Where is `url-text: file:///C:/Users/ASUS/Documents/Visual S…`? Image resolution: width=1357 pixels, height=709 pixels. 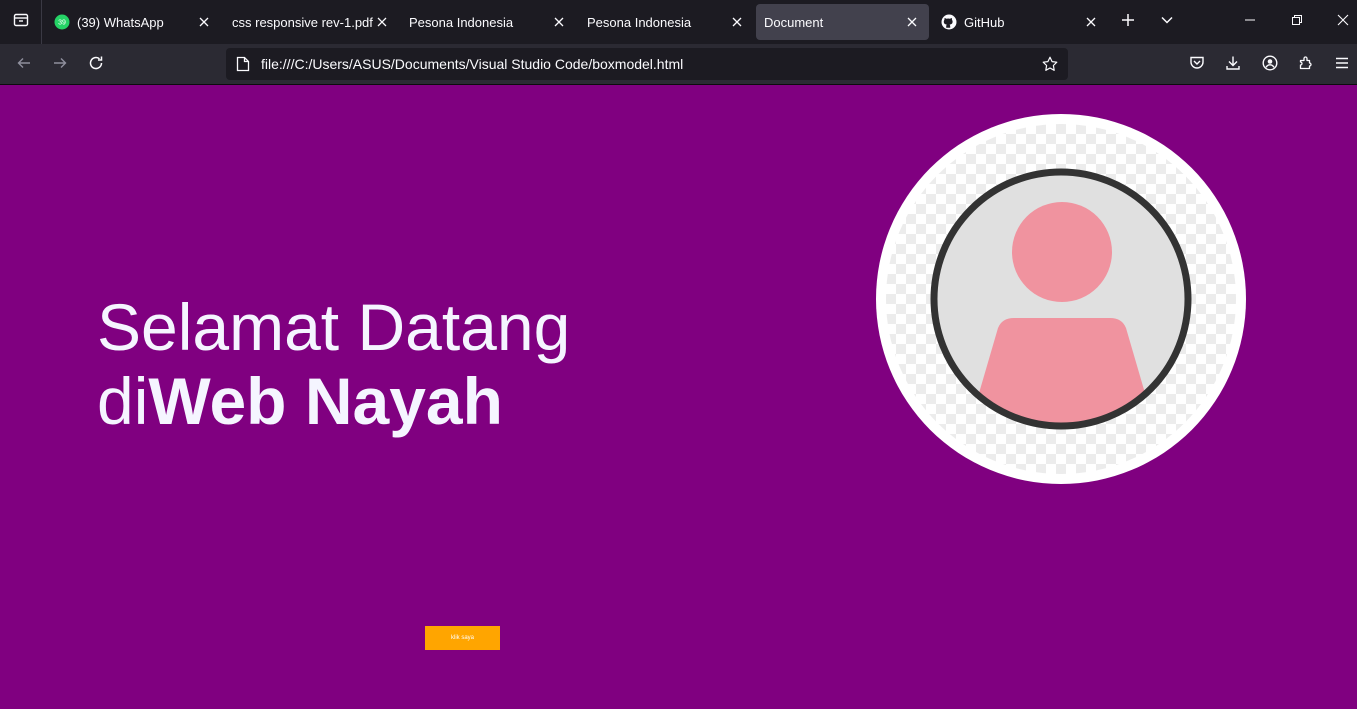 url-text: file:///C:/Users/ASUS/Documents/Visual S… is located at coordinates (650, 64).